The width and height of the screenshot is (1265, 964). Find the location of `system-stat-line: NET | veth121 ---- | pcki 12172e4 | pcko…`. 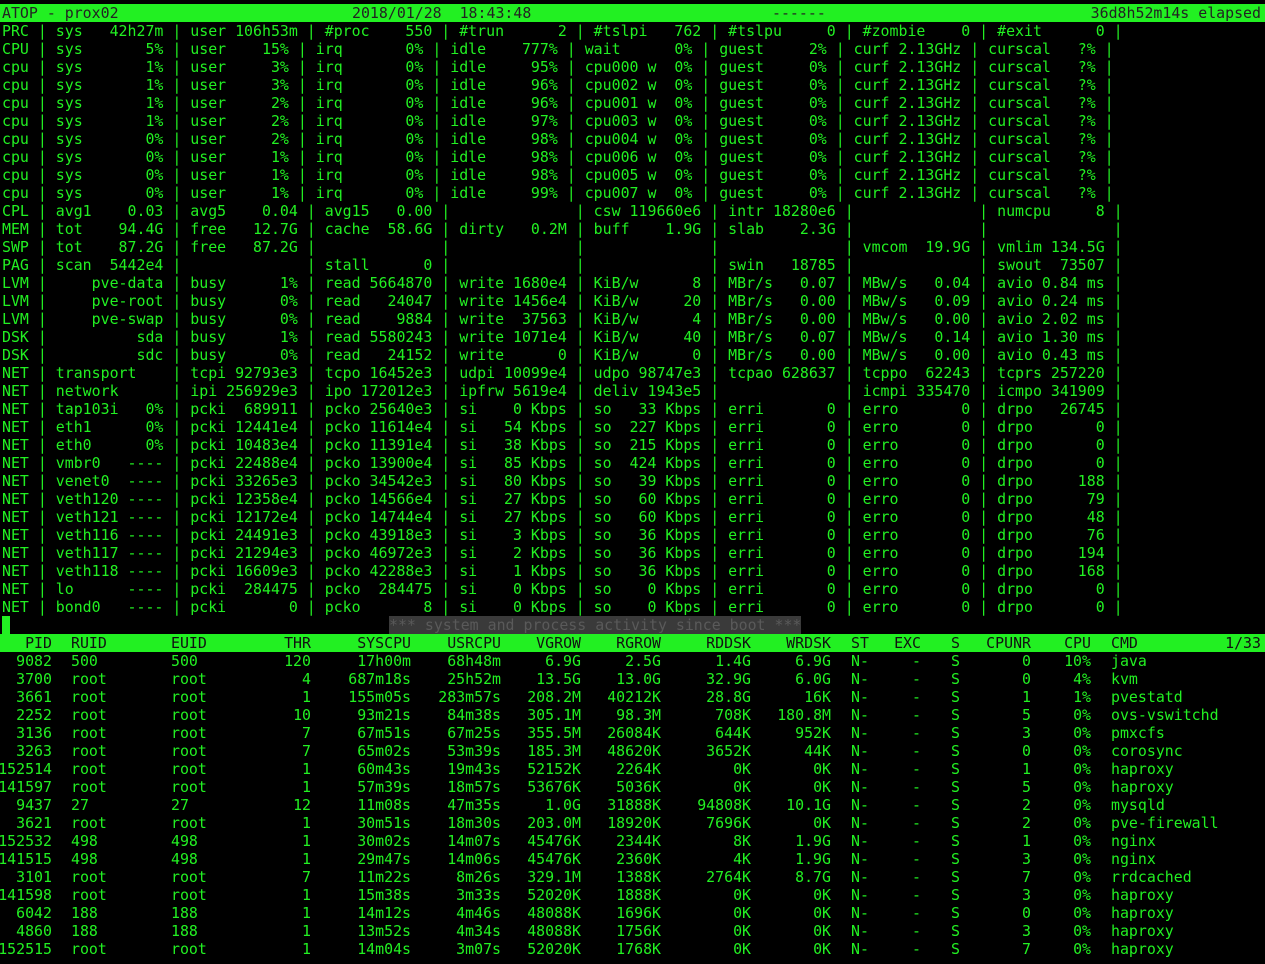

system-stat-line: NET | veth121 ---- | pcki 12172e4 | pcko… is located at coordinates (562, 517).